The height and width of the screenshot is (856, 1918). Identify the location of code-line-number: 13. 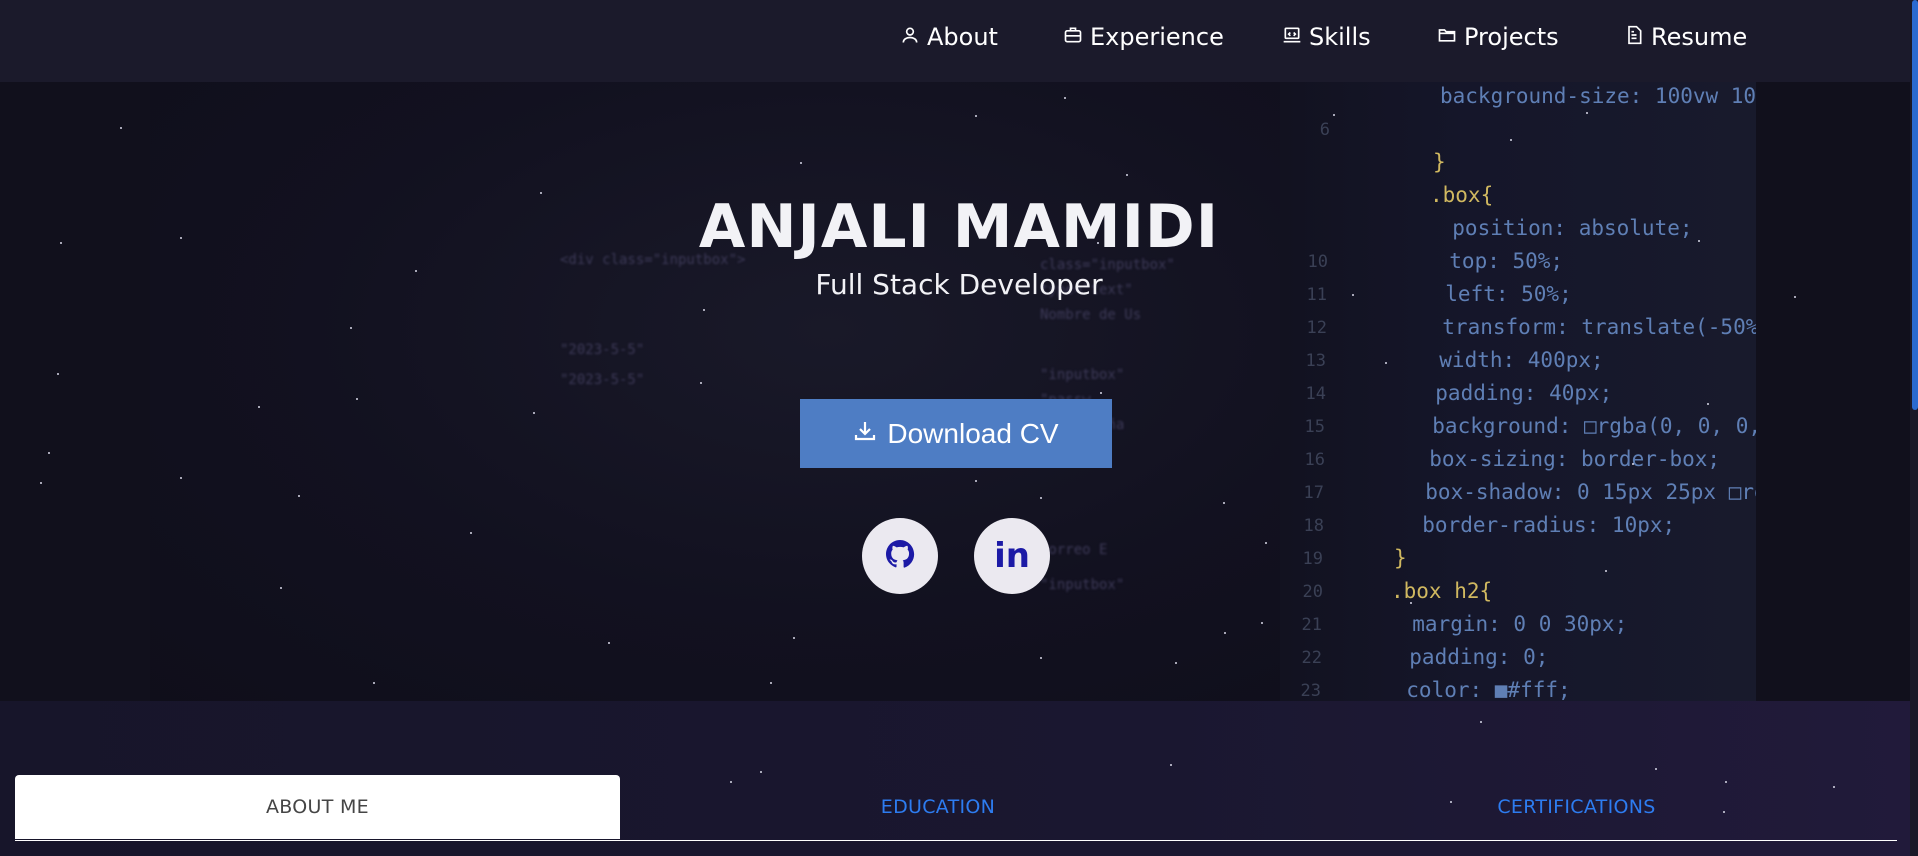
(1315, 361).